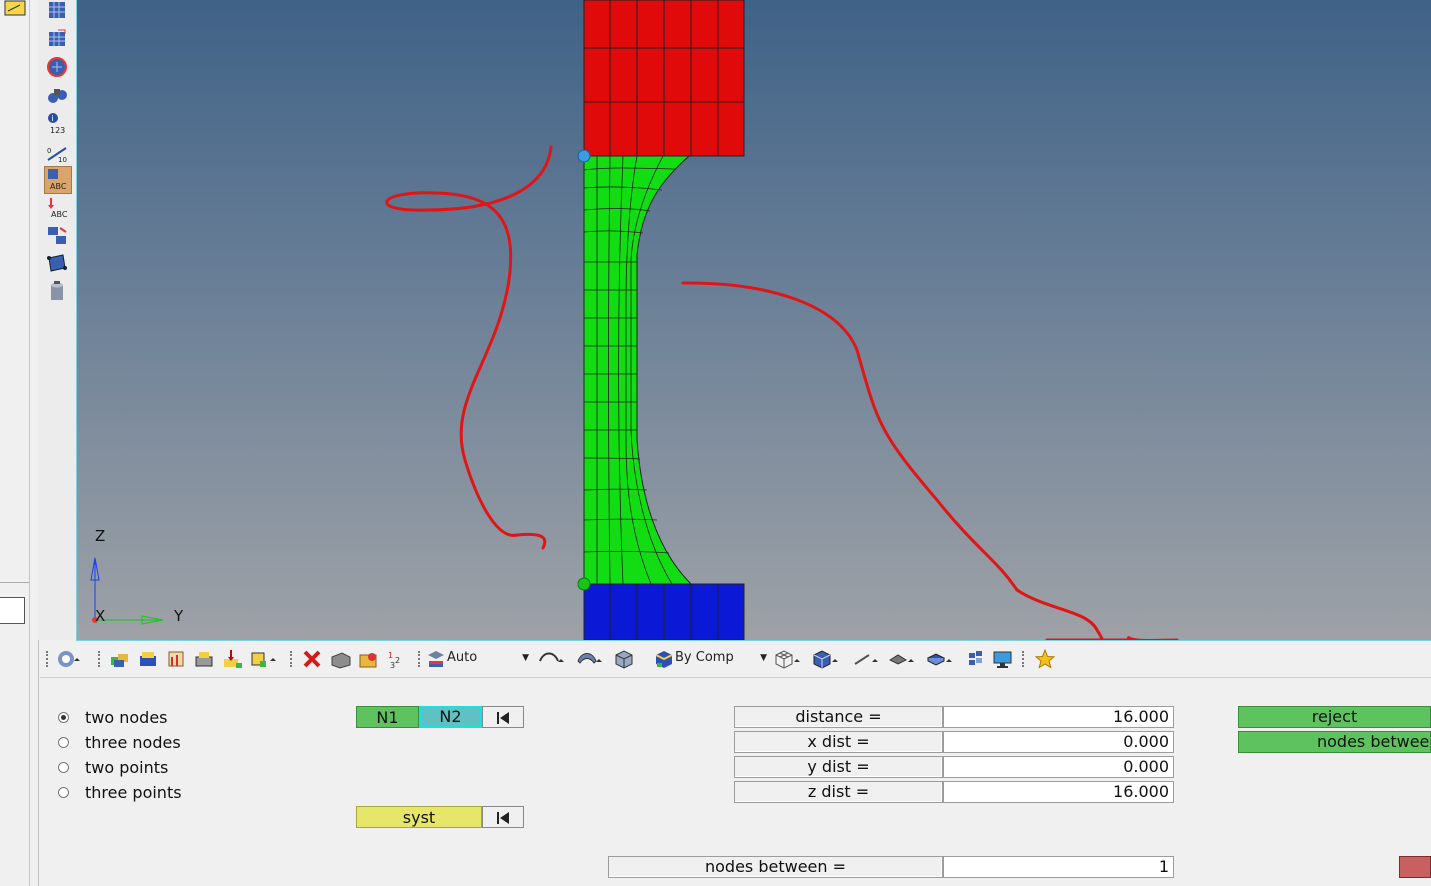  What do you see at coordinates (204, 659) in the screenshot?
I see `material-icon` at bounding box center [204, 659].